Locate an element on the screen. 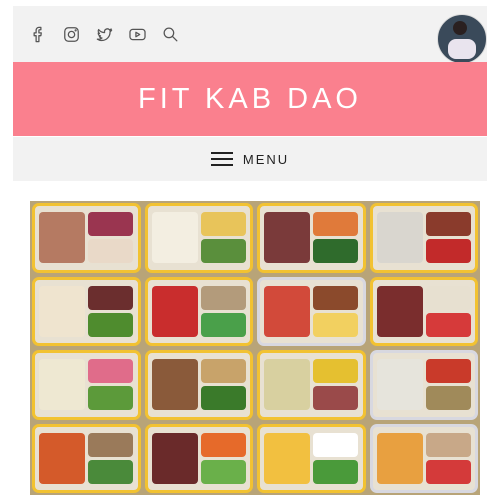 The width and height of the screenshot is (487, 495). avatar is located at coordinates (462, 39).